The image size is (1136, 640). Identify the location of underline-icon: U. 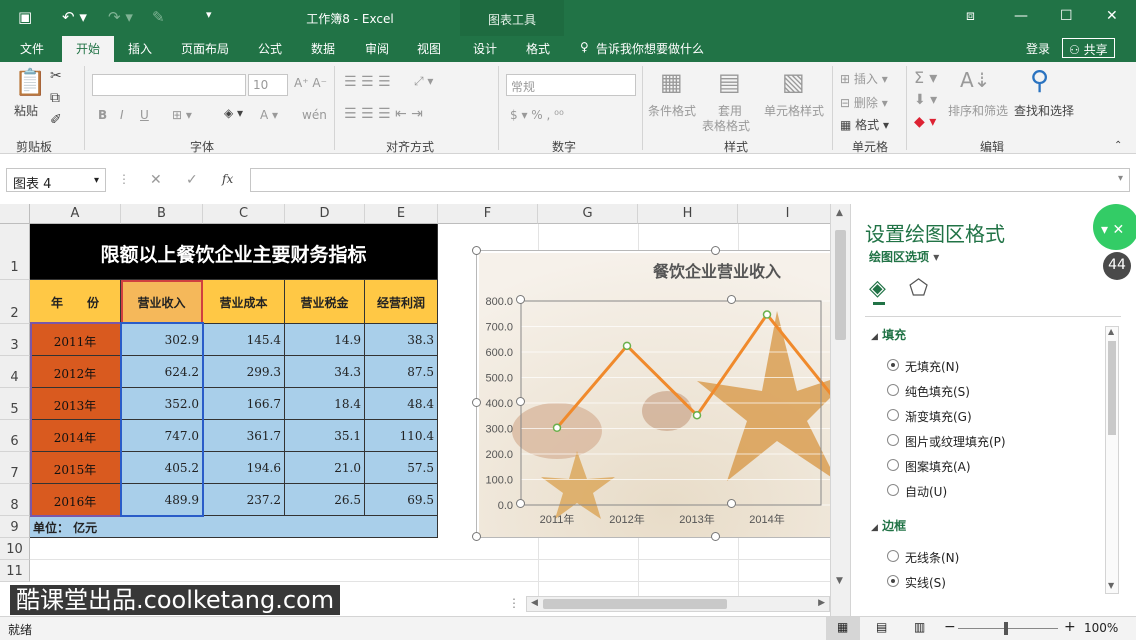
(144, 115).